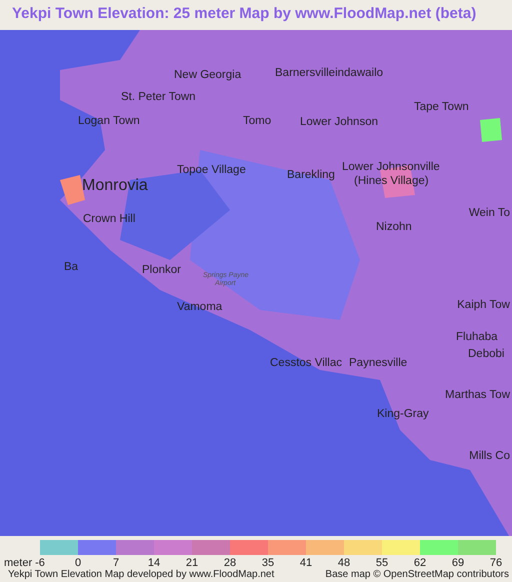  What do you see at coordinates (403, 414) in the screenshot?
I see `place-label: King-Gray` at bounding box center [403, 414].